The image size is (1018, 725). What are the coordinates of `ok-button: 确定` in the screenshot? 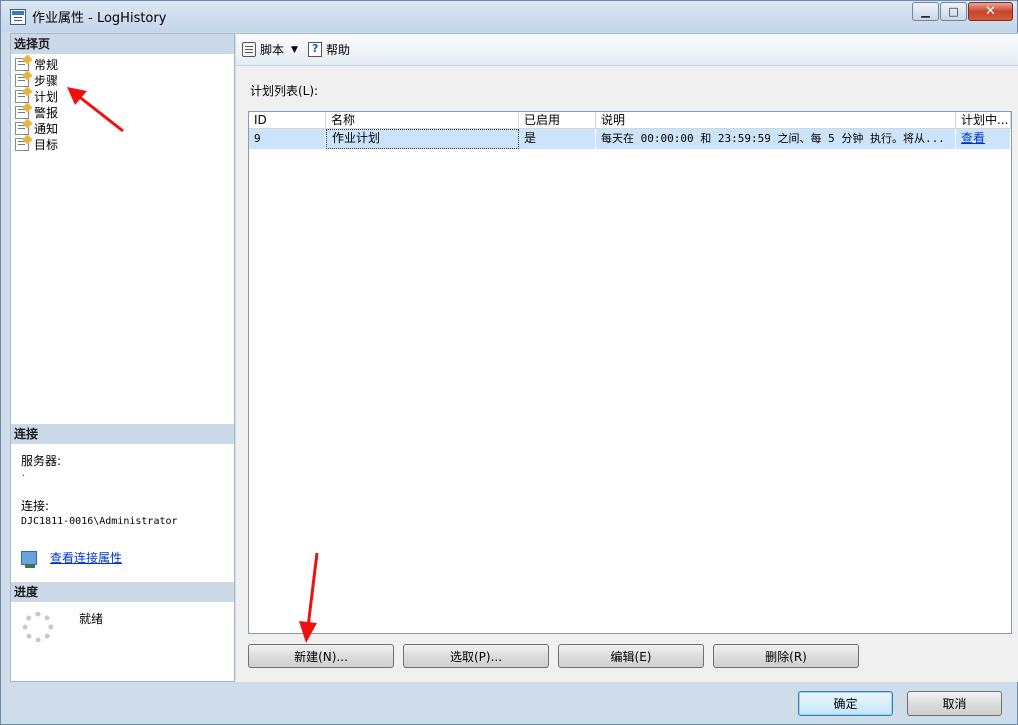 It's located at (845, 703).